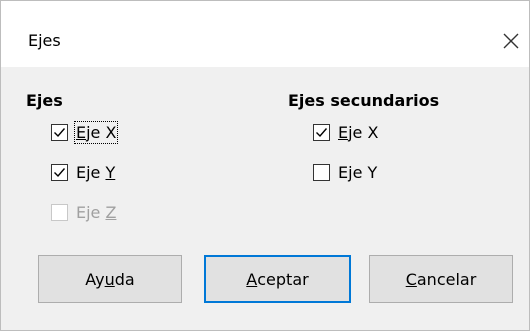  What do you see at coordinates (511, 41) in the screenshot?
I see `close-icon` at bounding box center [511, 41].